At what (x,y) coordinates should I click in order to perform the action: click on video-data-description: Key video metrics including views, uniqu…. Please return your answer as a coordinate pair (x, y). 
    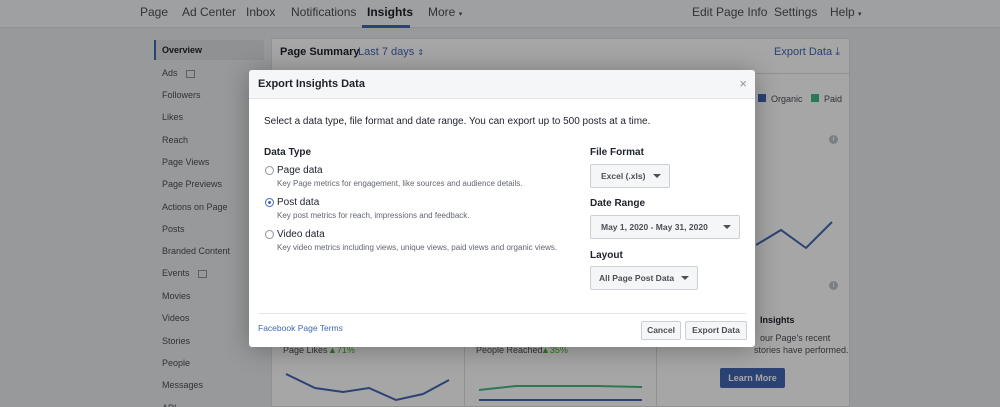
    Looking at the image, I should click on (417, 247).